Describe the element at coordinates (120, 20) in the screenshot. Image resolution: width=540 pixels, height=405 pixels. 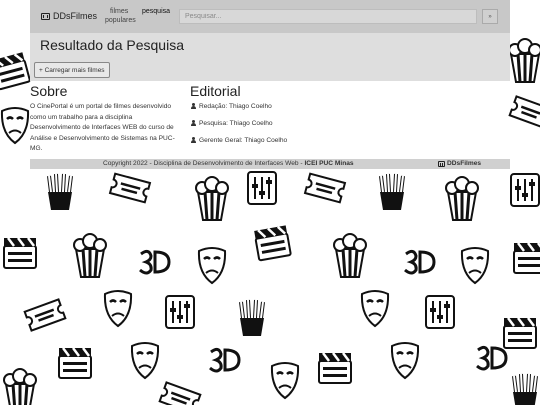
I see `nav-link-populares: populares` at that location.